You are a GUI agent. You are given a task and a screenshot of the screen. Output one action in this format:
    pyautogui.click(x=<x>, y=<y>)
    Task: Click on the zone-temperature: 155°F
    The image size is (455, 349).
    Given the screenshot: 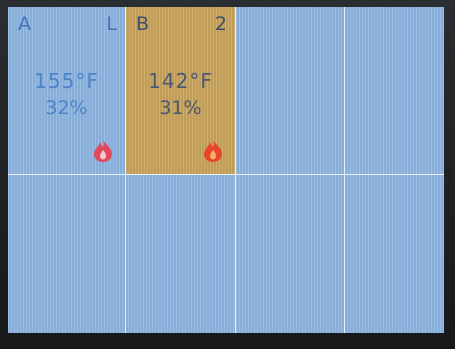 What is the action you would take?
    pyautogui.click(x=66, y=81)
    